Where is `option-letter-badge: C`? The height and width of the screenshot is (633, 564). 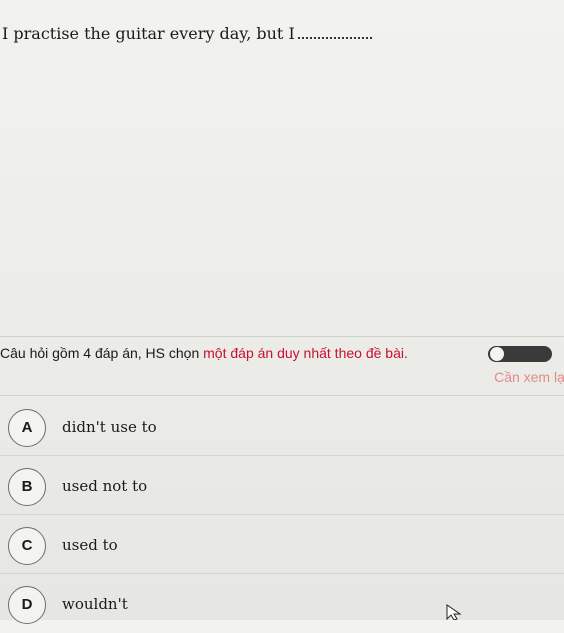 option-letter-badge: C is located at coordinates (27, 546).